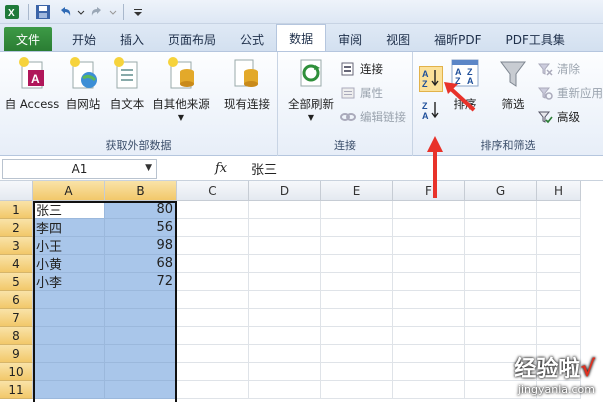 The height and width of the screenshot is (402, 603). Describe the element at coordinates (501, 246) in the screenshot. I see `cell-G3` at that location.